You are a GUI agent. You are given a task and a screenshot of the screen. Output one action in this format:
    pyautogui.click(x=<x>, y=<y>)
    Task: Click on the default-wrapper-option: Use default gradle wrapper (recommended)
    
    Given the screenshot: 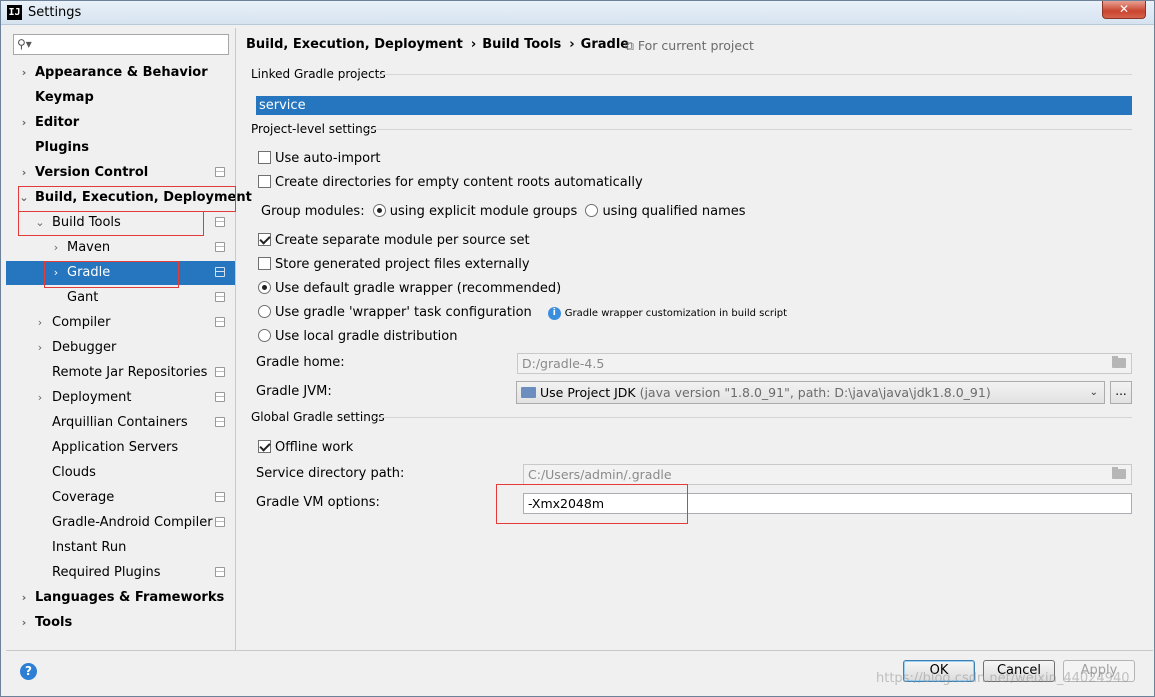 What is the action you would take?
    pyautogui.click(x=409, y=289)
    